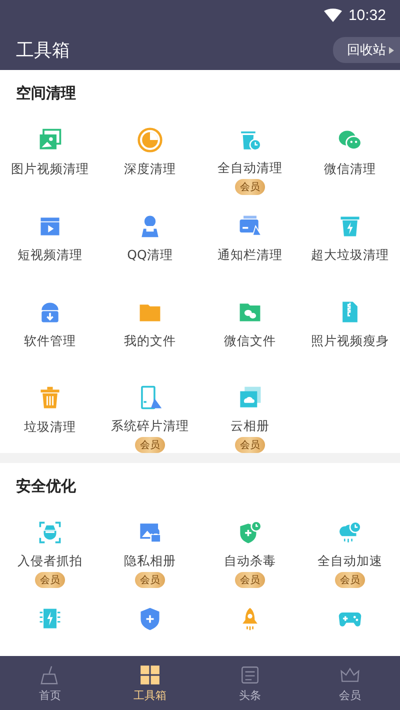 Image resolution: width=400 pixels, height=710 pixels. Describe the element at coordinates (46, 486) in the screenshot. I see `section-title: 安全优化` at that location.